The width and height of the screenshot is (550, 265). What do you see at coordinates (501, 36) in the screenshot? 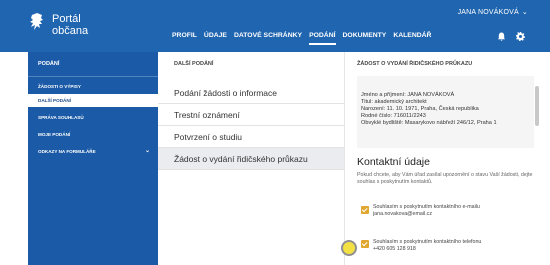
I see `bell-icon` at bounding box center [501, 36].